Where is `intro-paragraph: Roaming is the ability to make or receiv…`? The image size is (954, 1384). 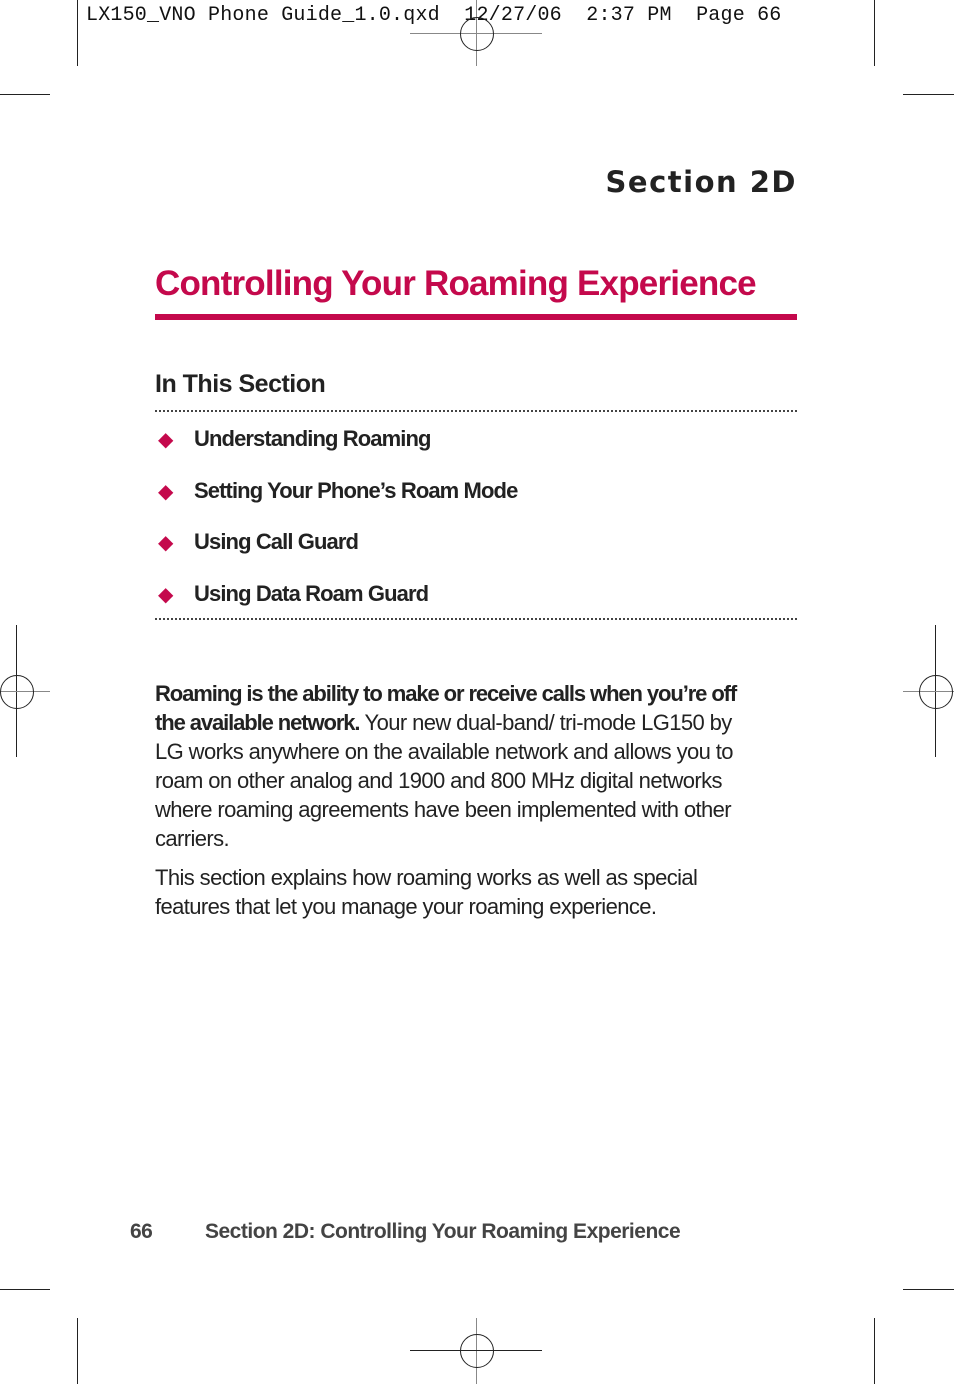 intro-paragraph: Roaming is the ability to make or receiv… is located at coordinates (455, 766).